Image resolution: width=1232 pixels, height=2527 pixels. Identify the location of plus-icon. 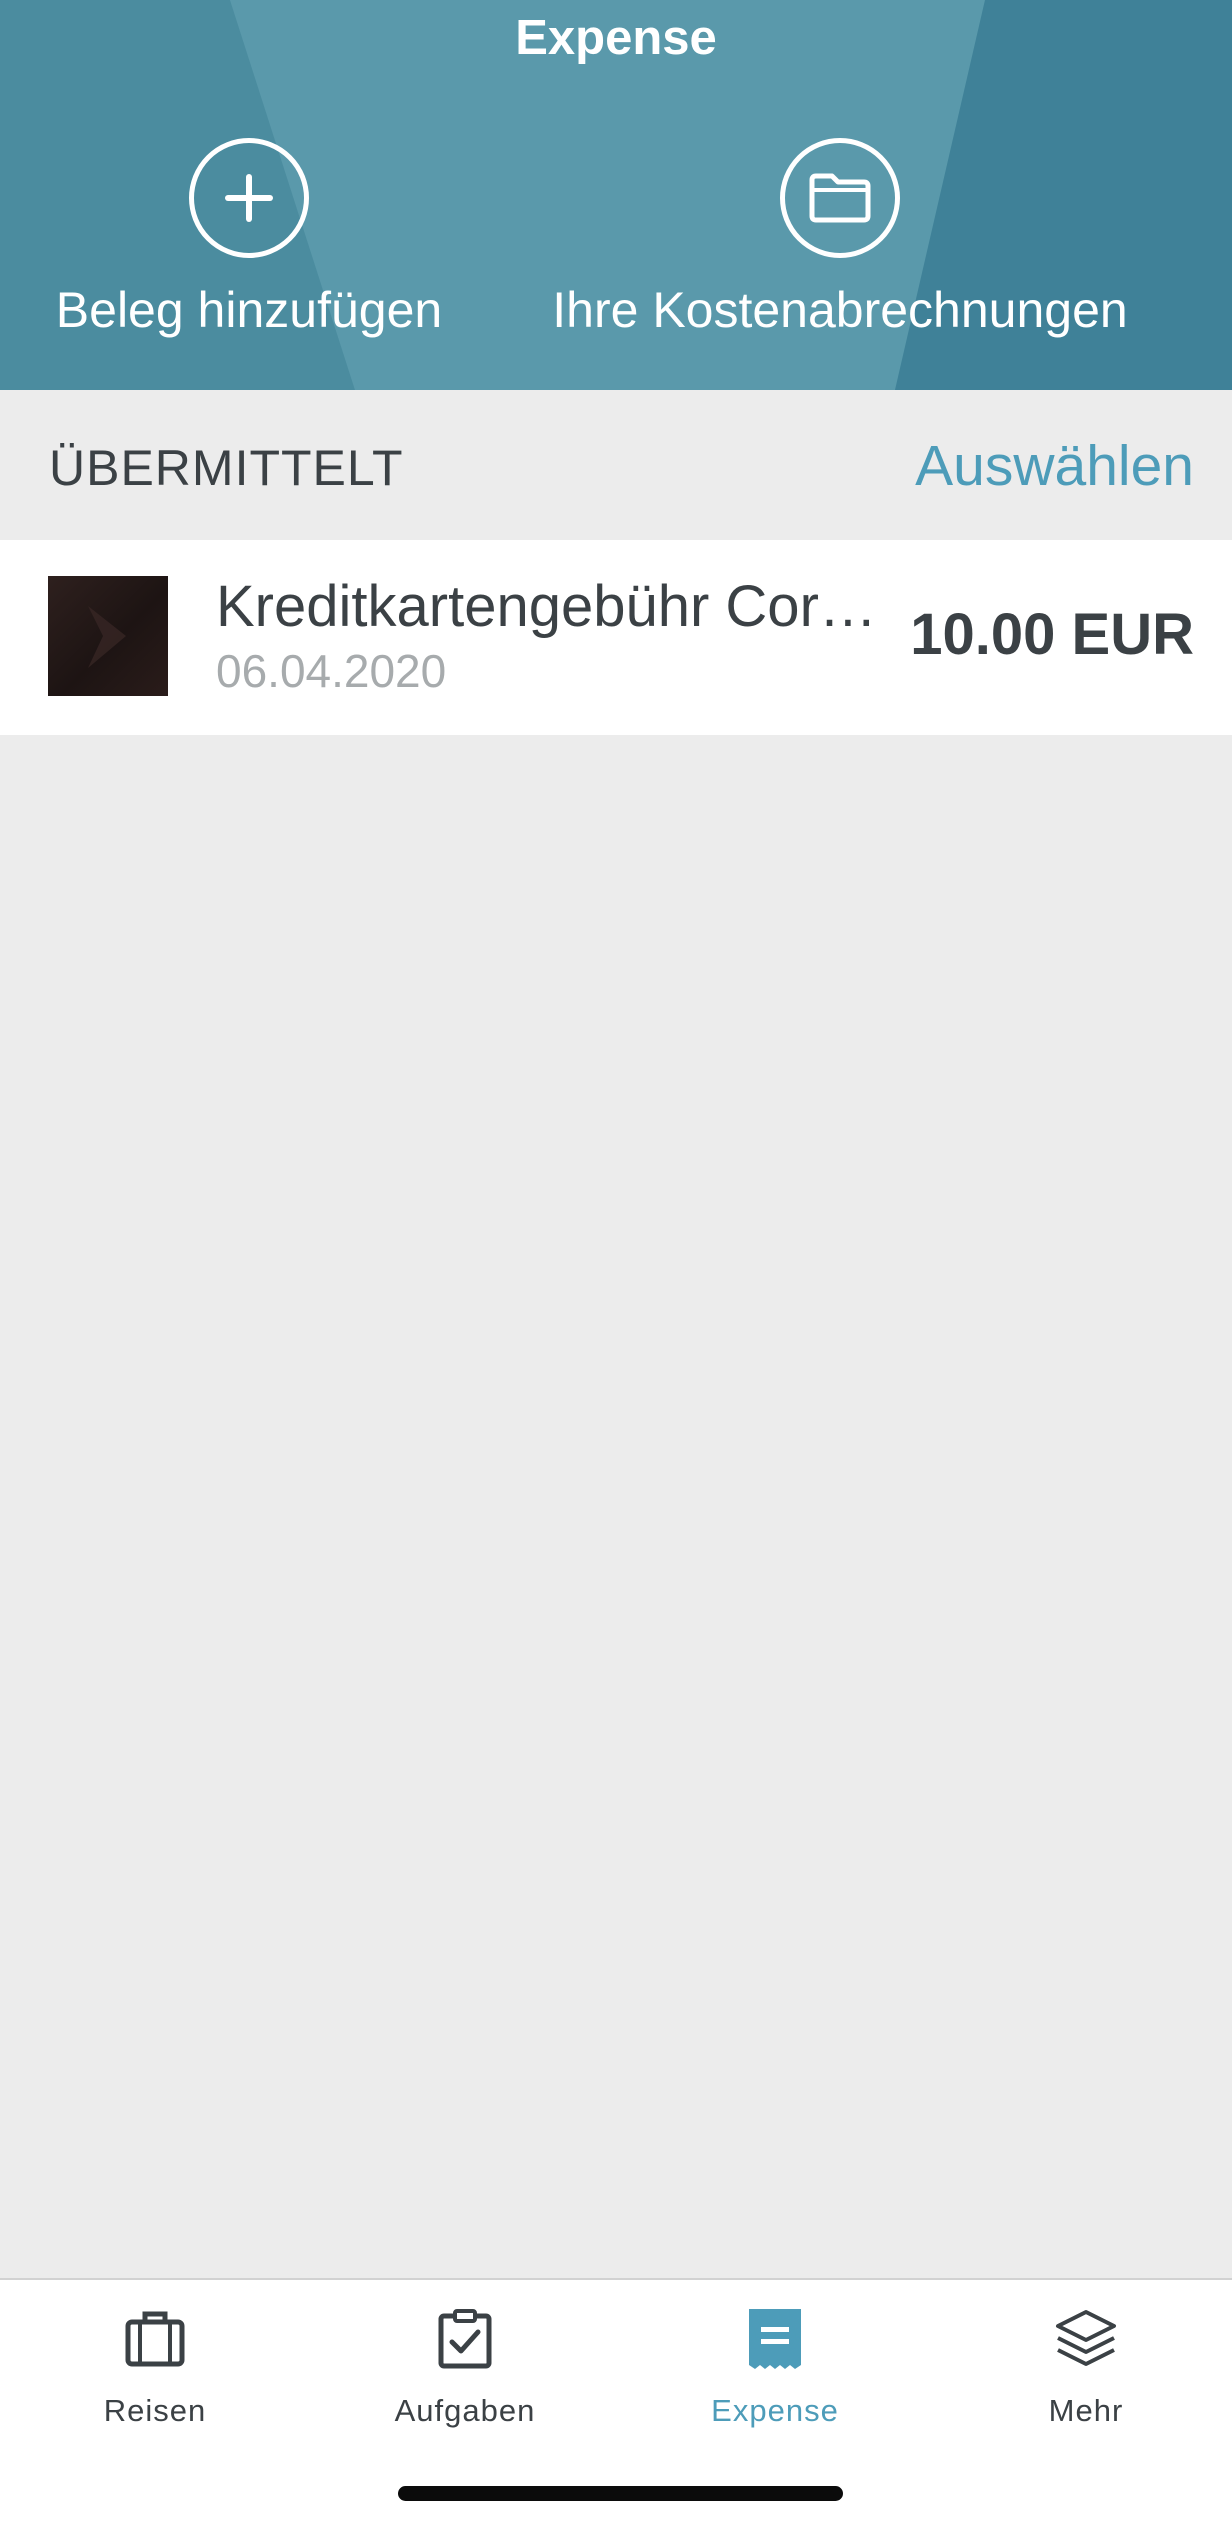
(249, 198).